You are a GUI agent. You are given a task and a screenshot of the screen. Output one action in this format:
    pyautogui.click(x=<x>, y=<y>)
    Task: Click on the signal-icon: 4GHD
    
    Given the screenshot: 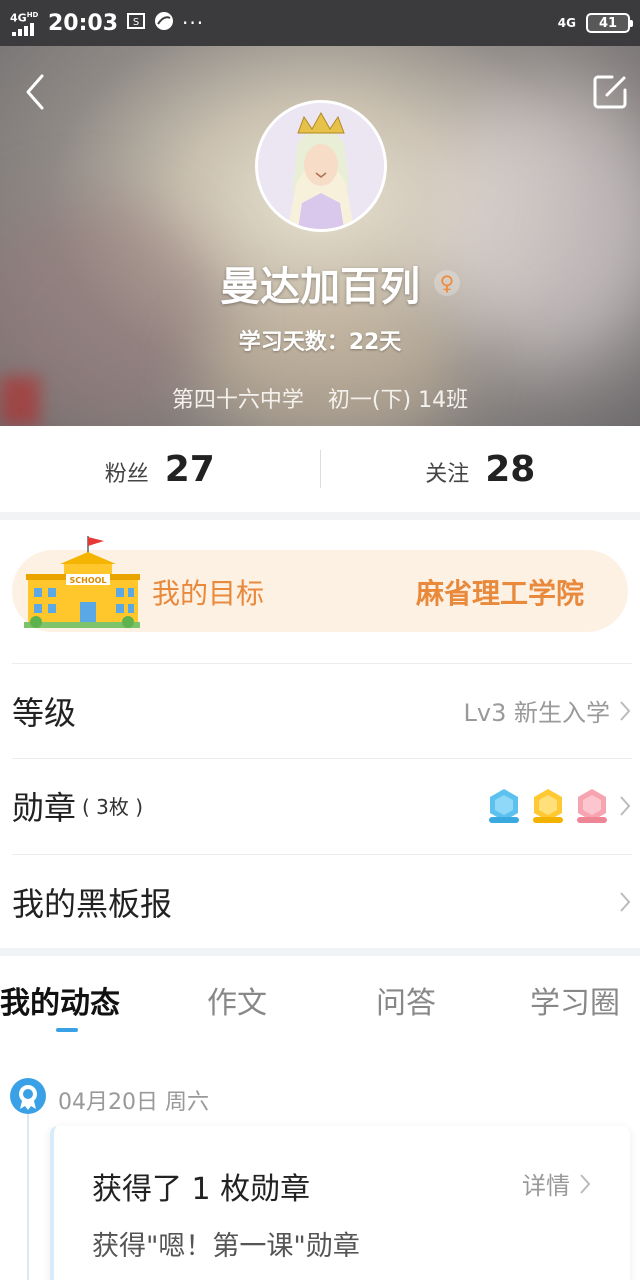 What is the action you would take?
    pyautogui.click(x=25, y=23)
    